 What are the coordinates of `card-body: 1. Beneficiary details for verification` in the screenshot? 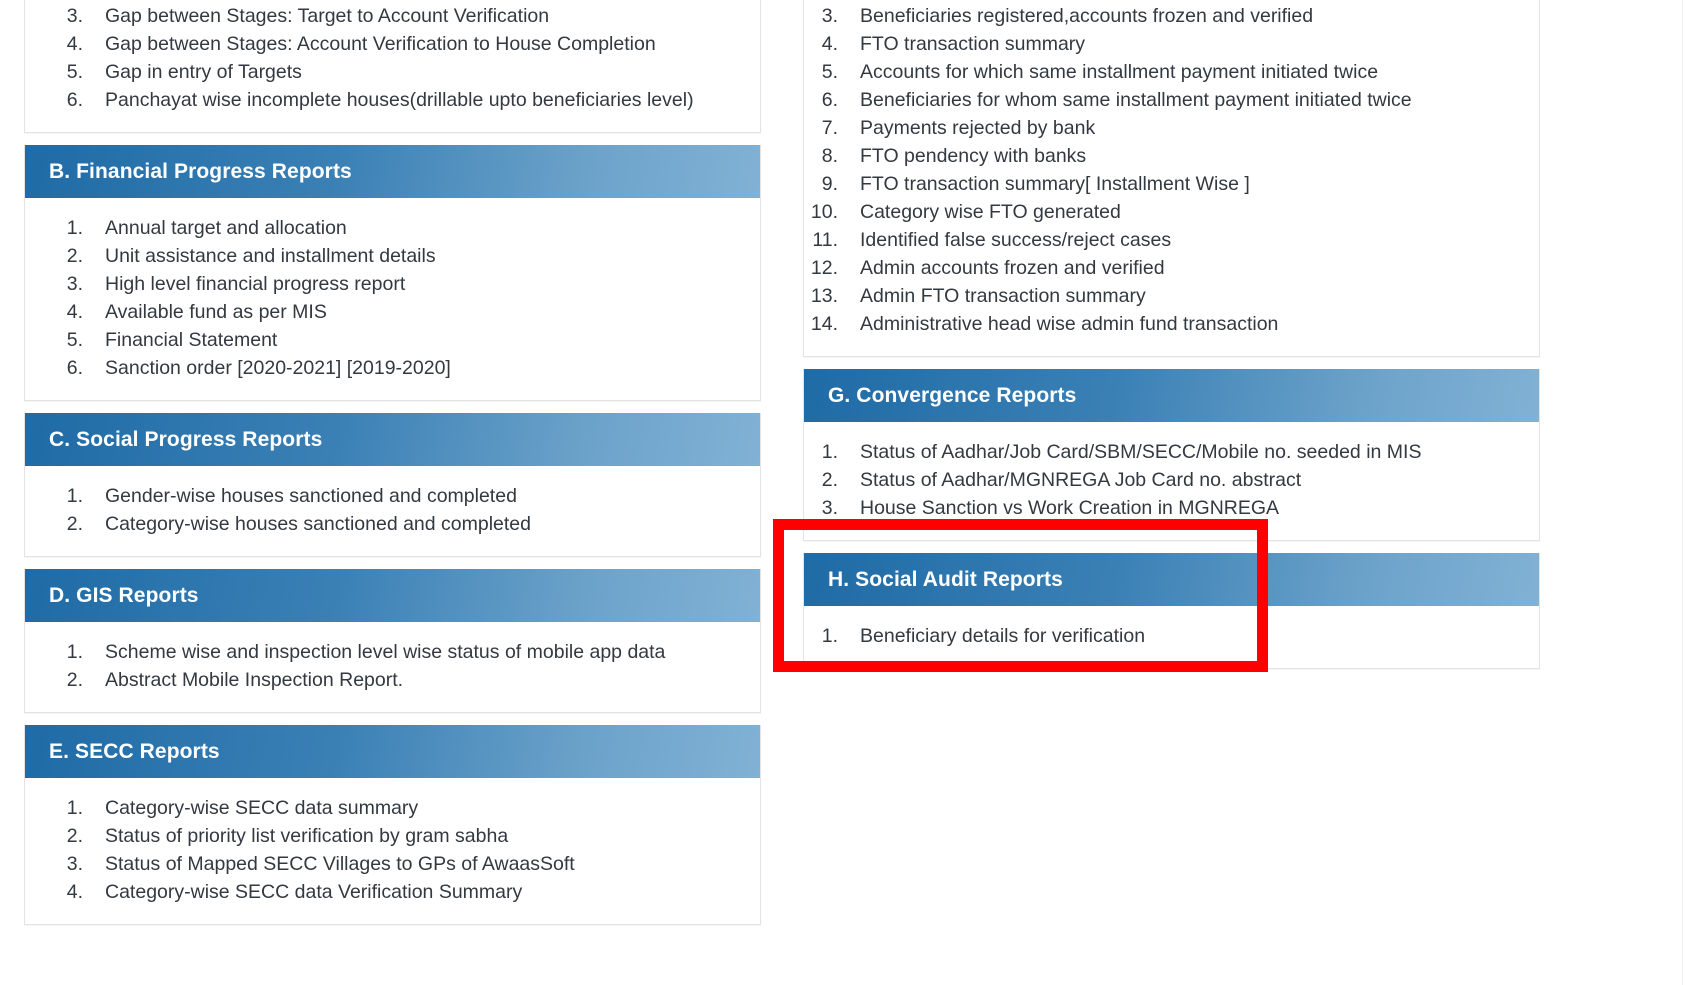 It's located at (1171, 637).